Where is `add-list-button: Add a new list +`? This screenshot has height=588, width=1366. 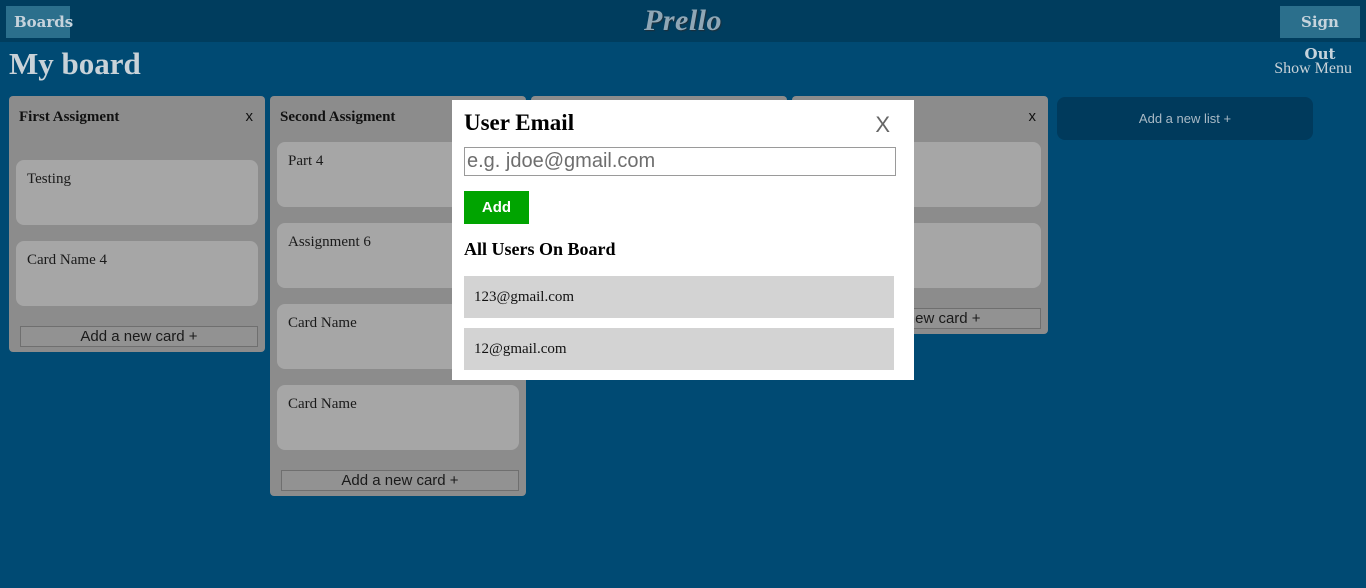
add-list-button: Add a new list + is located at coordinates (1185, 118).